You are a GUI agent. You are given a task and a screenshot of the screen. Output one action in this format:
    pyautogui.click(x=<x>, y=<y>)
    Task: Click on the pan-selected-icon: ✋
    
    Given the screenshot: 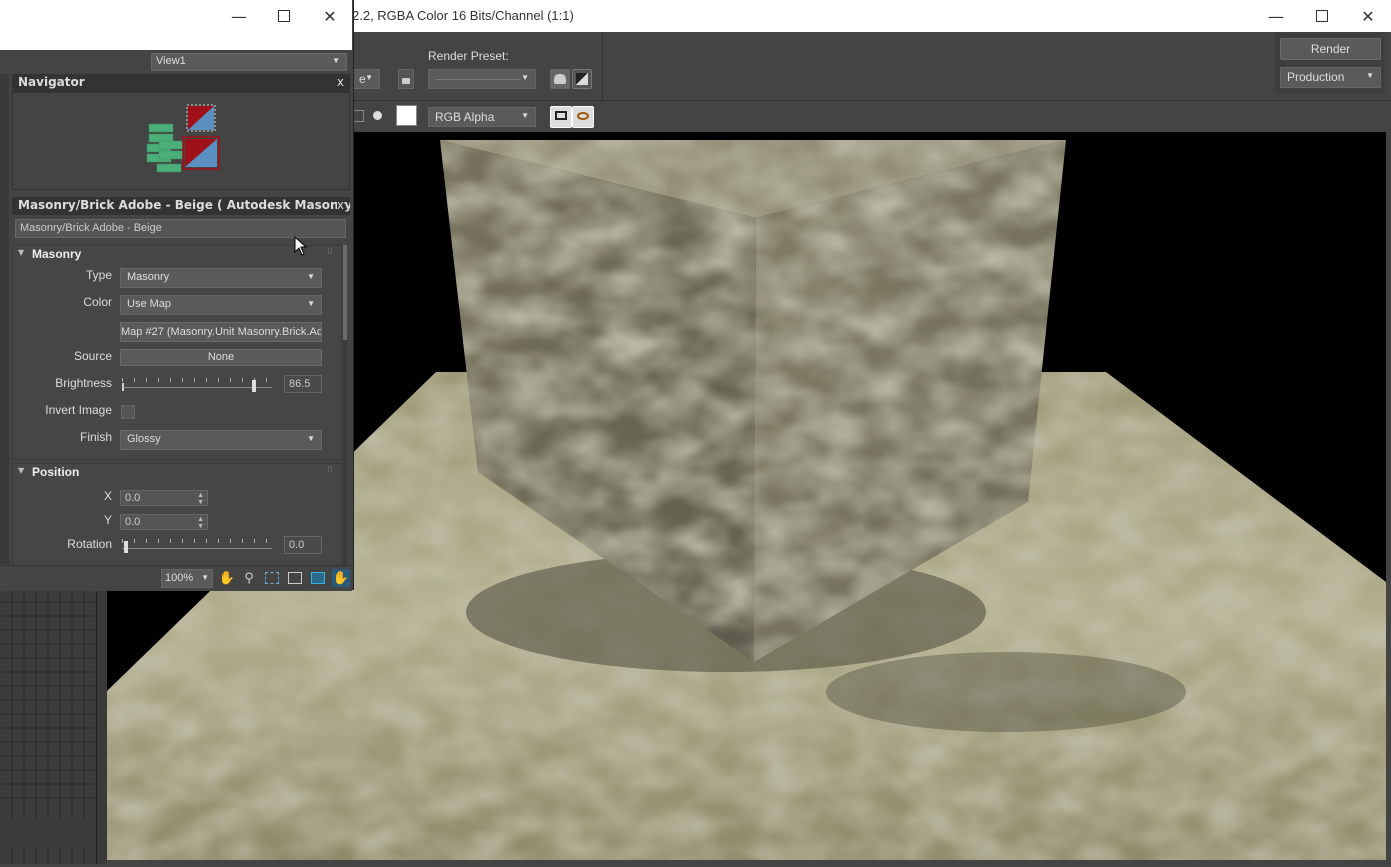 What is the action you would take?
    pyautogui.click(x=341, y=578)
    